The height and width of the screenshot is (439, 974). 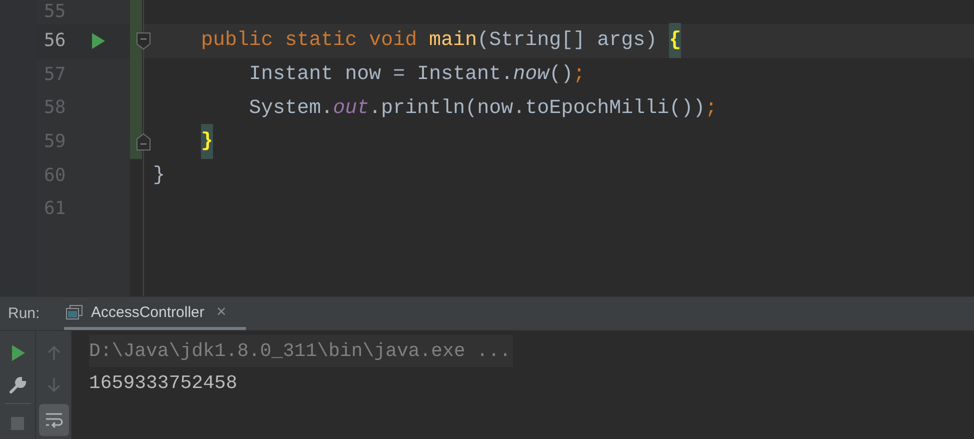 I want to click on console-icon, so click(x=74, y=312).